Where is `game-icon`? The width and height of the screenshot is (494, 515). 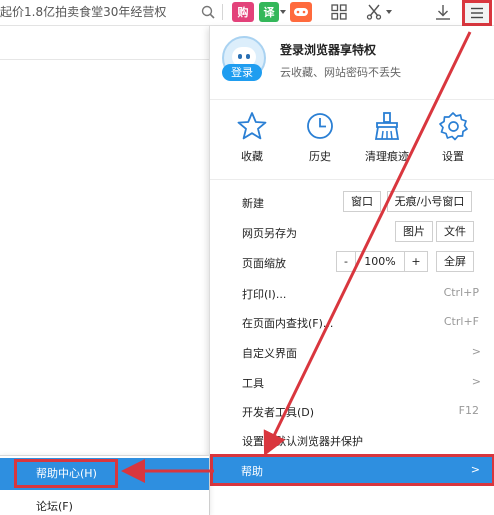
game-icon is located at coordinates (301, 12).